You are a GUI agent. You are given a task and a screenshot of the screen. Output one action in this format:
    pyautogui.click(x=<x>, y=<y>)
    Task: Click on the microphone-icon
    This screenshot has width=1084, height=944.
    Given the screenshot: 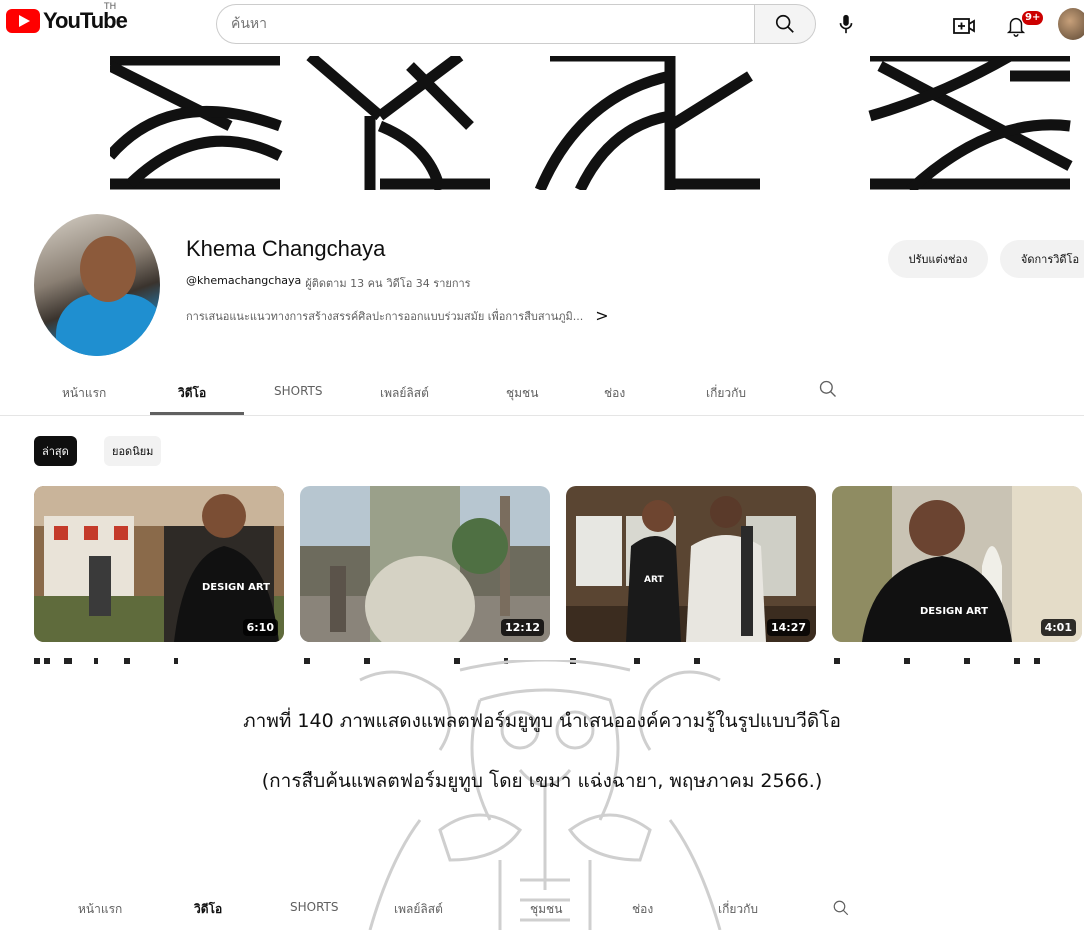 What is the action you would take?
    pyautogui.click(x=846, y=24)
    